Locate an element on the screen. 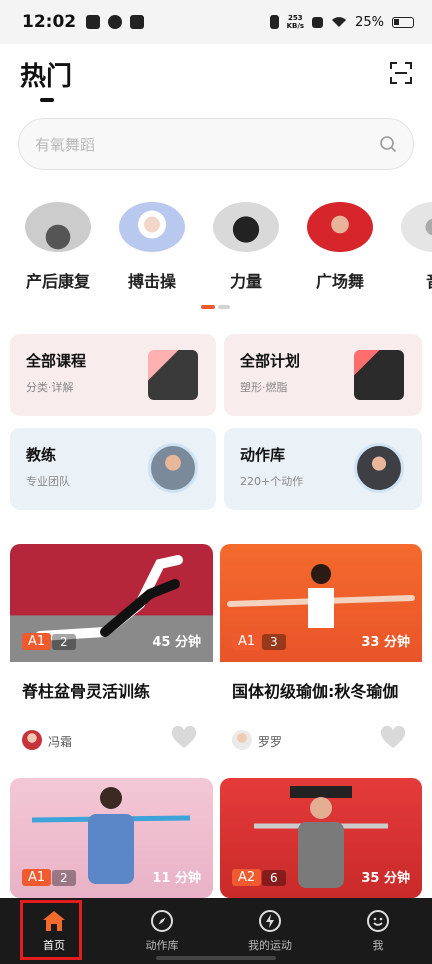  indicator-inactive is located at coordinates (224, 307).